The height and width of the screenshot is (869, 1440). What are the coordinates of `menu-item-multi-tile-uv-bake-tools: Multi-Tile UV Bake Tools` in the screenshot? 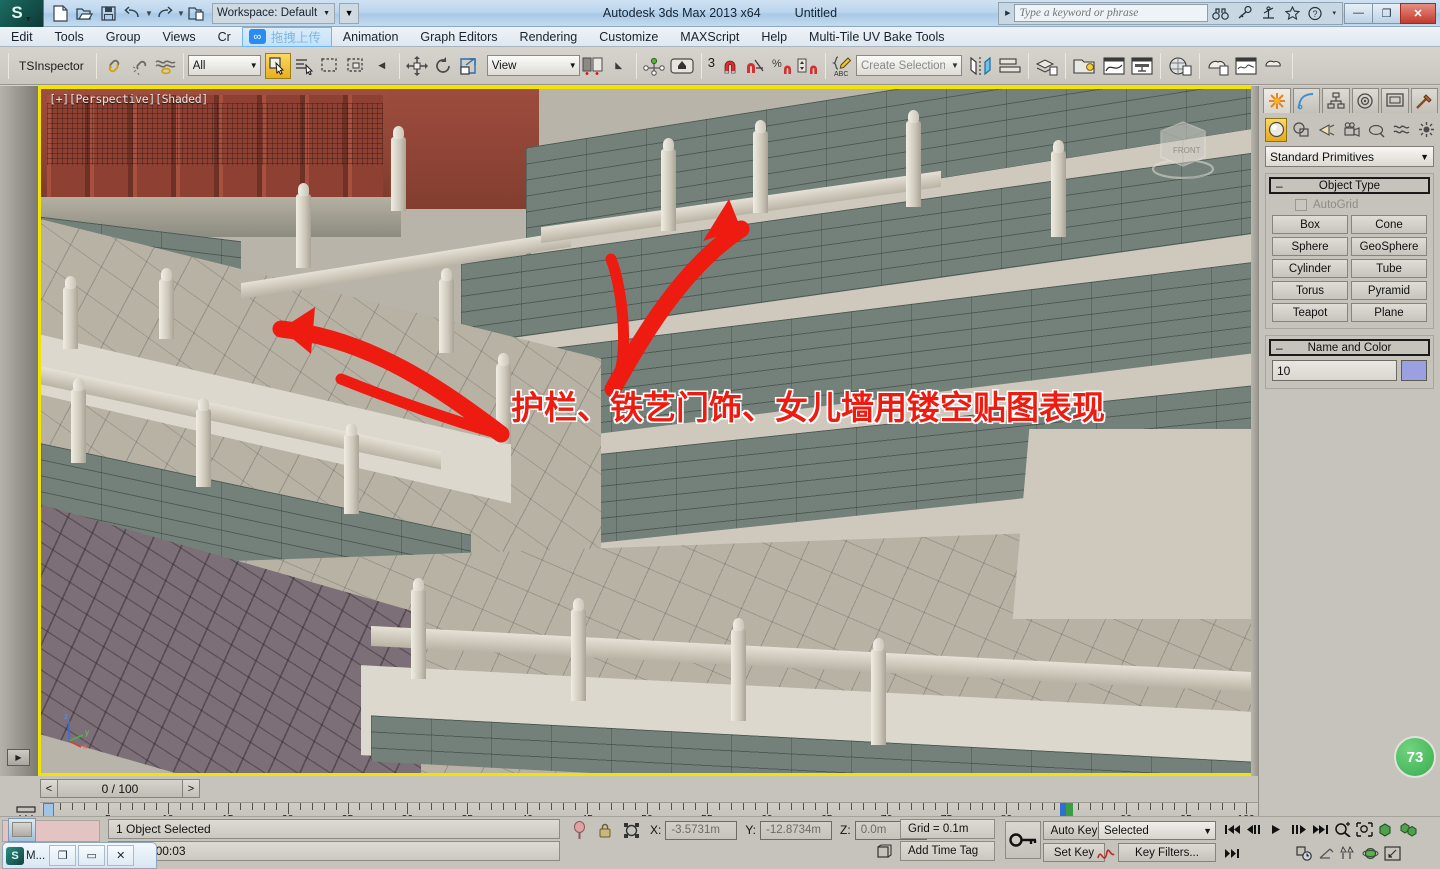 It's located at (876, 37).